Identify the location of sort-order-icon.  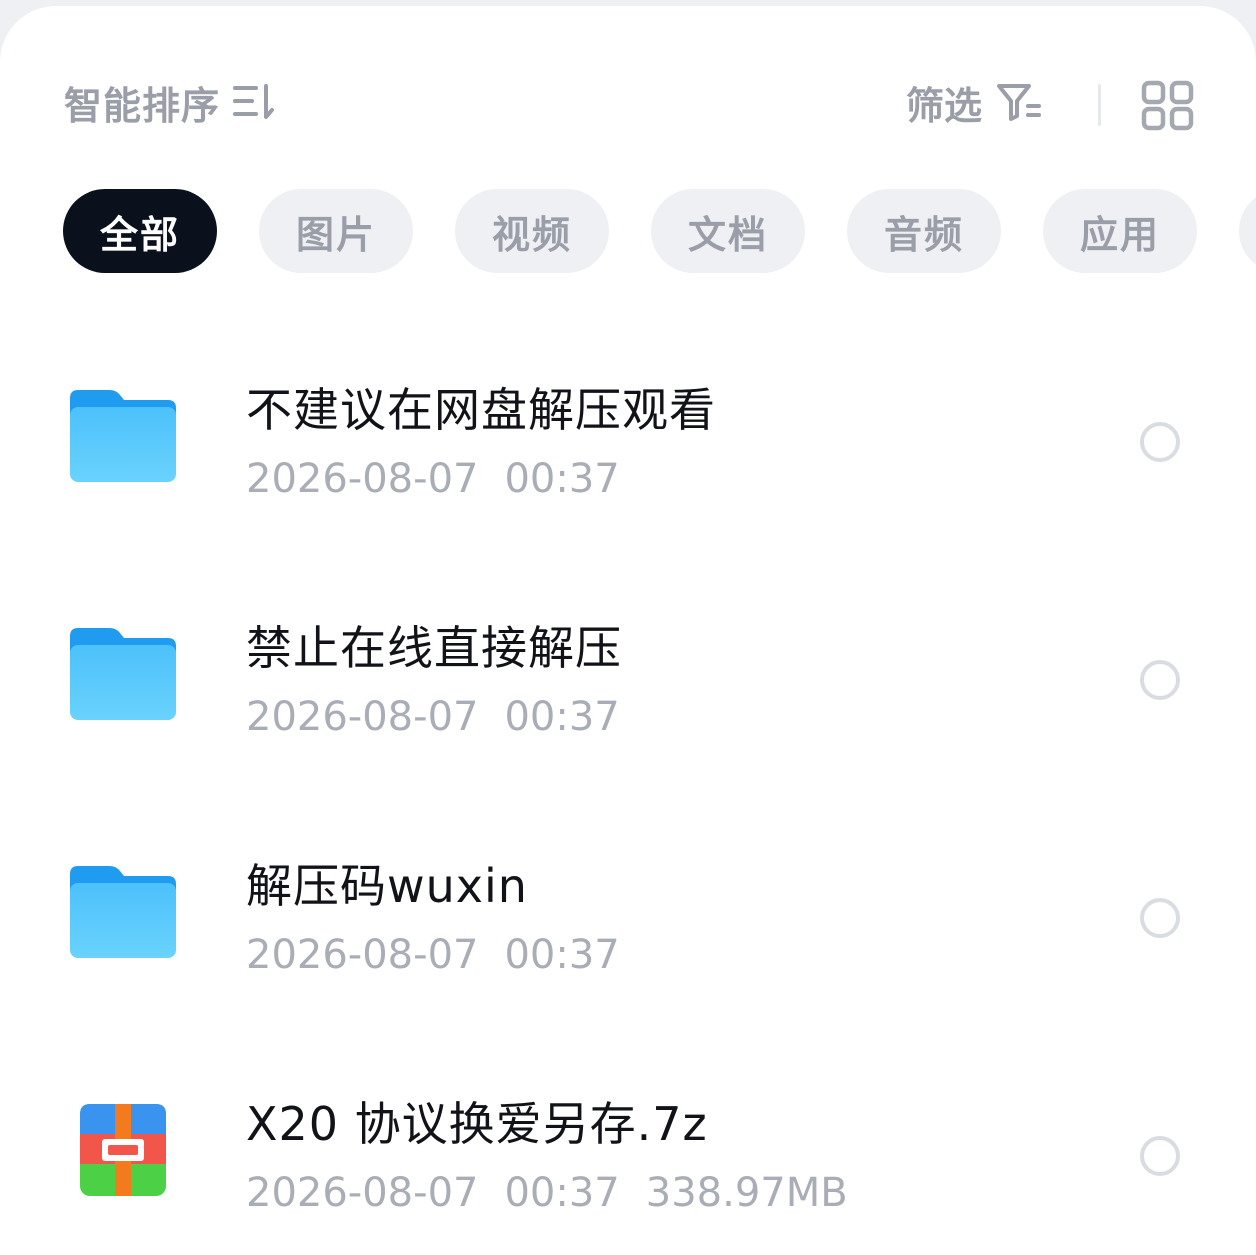
(254, 101).